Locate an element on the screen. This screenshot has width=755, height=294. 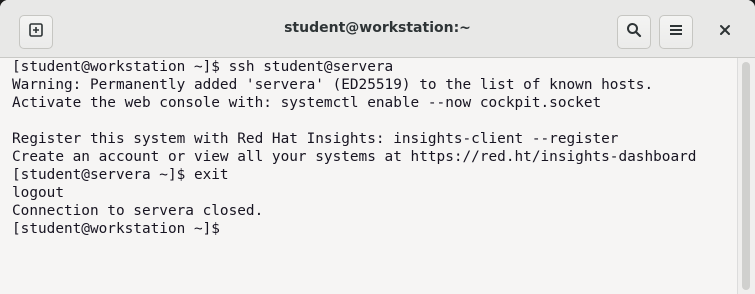
new-tab-button is located at coordinates (36, 32).